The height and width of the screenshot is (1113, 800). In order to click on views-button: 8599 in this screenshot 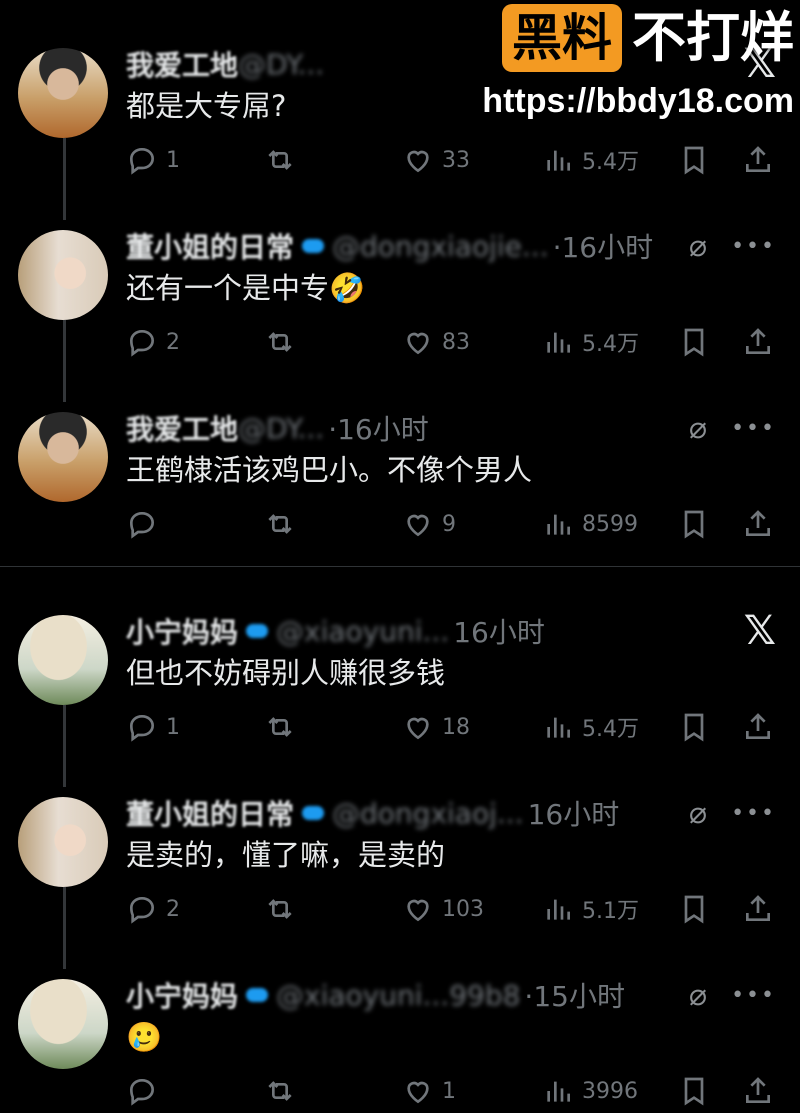, I will do `click(610, 524)`.